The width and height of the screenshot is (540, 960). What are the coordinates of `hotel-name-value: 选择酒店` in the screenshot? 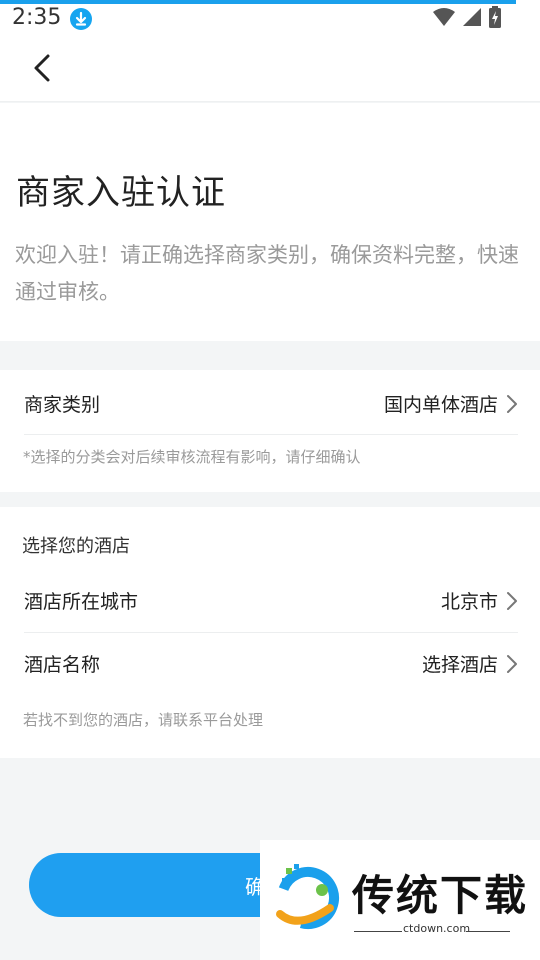 It's located at (459, 665).